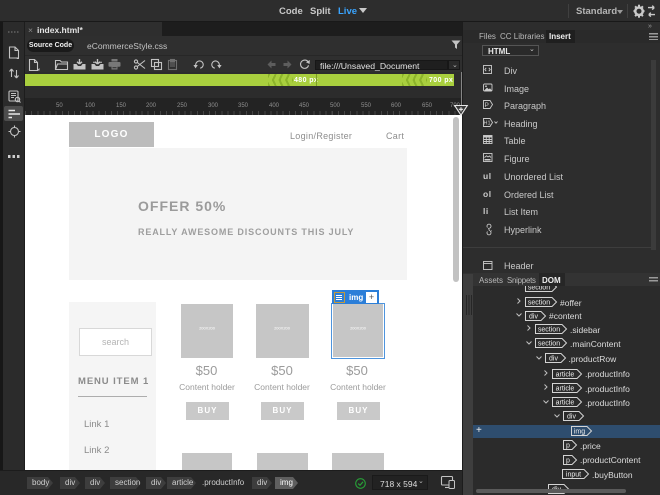  Describe the element at coordinates (486, 124) in the screenshot. I see `svg-text: H1` at that location.